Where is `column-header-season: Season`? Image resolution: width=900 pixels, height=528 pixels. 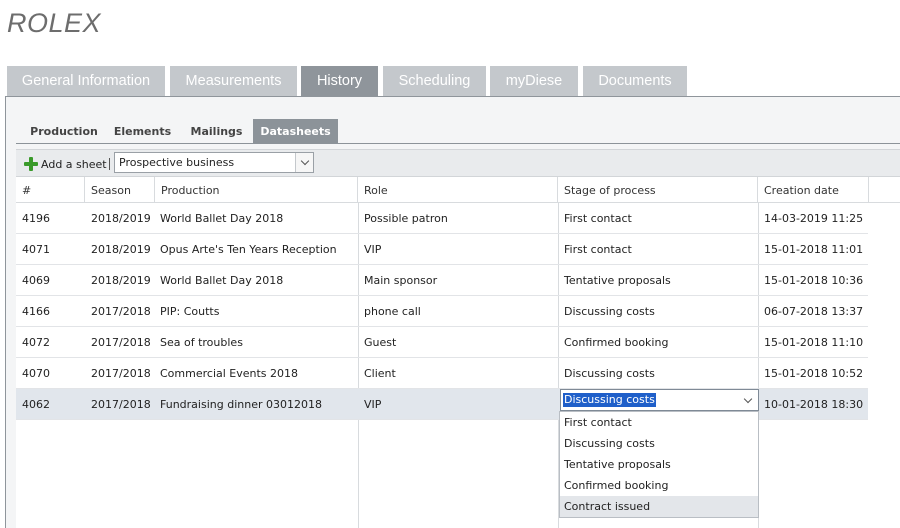
column-header-season: Season is located at coordinates (120, 190).